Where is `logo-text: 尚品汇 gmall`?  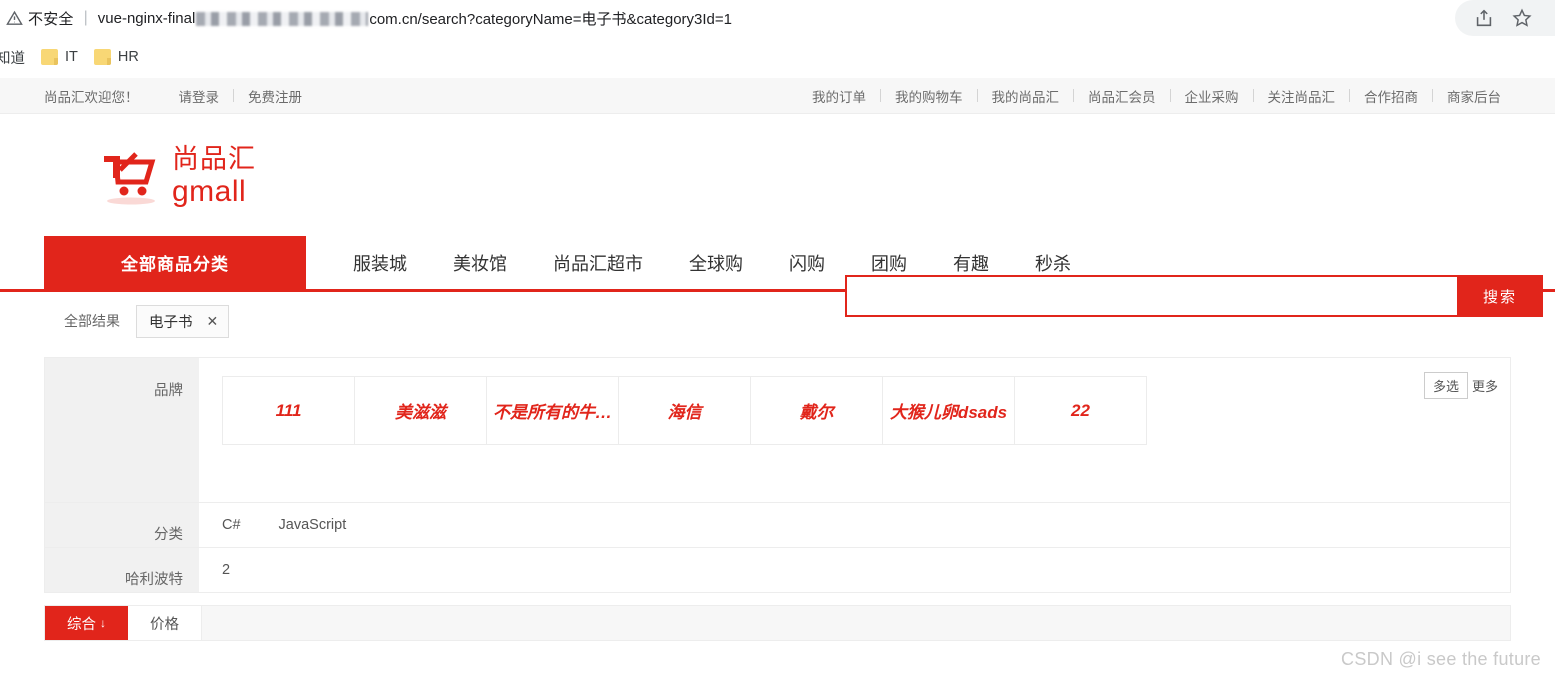 logo-text: 尚品汇 gmall is located at coordinates (214, 176).